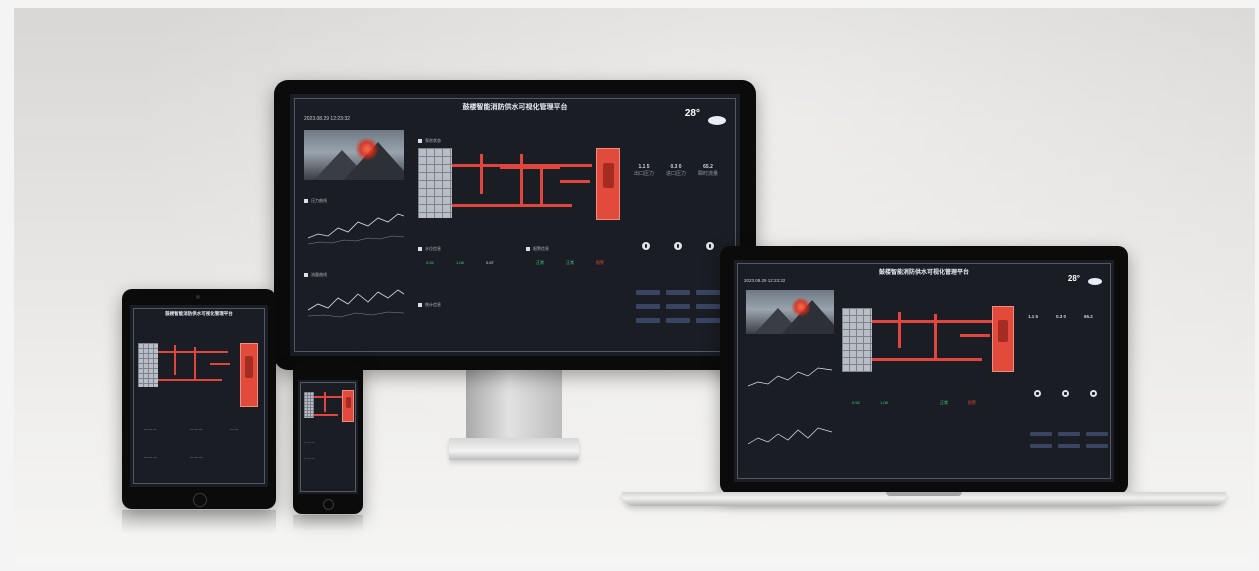 The height and width of the screenshot is (571, 1259). What do you see at coordinates (356, 229) in the screenshot?
I see `pressure-chart` at bounding box center [356, 229].